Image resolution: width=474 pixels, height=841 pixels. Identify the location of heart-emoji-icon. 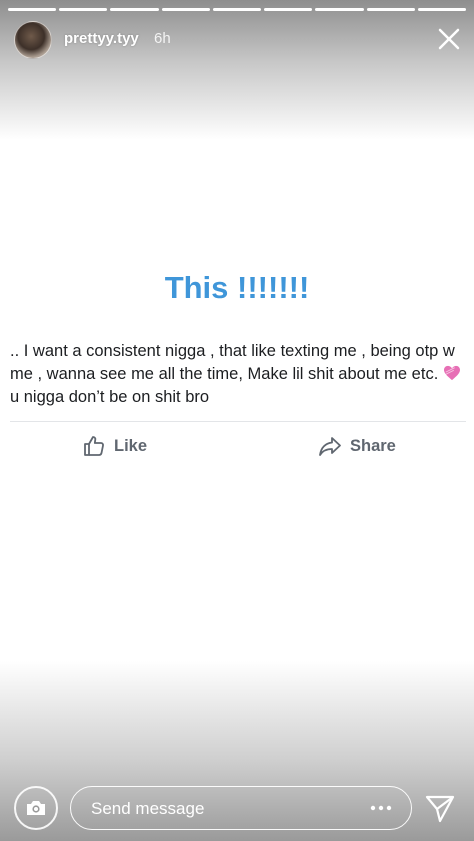
(451, 373).